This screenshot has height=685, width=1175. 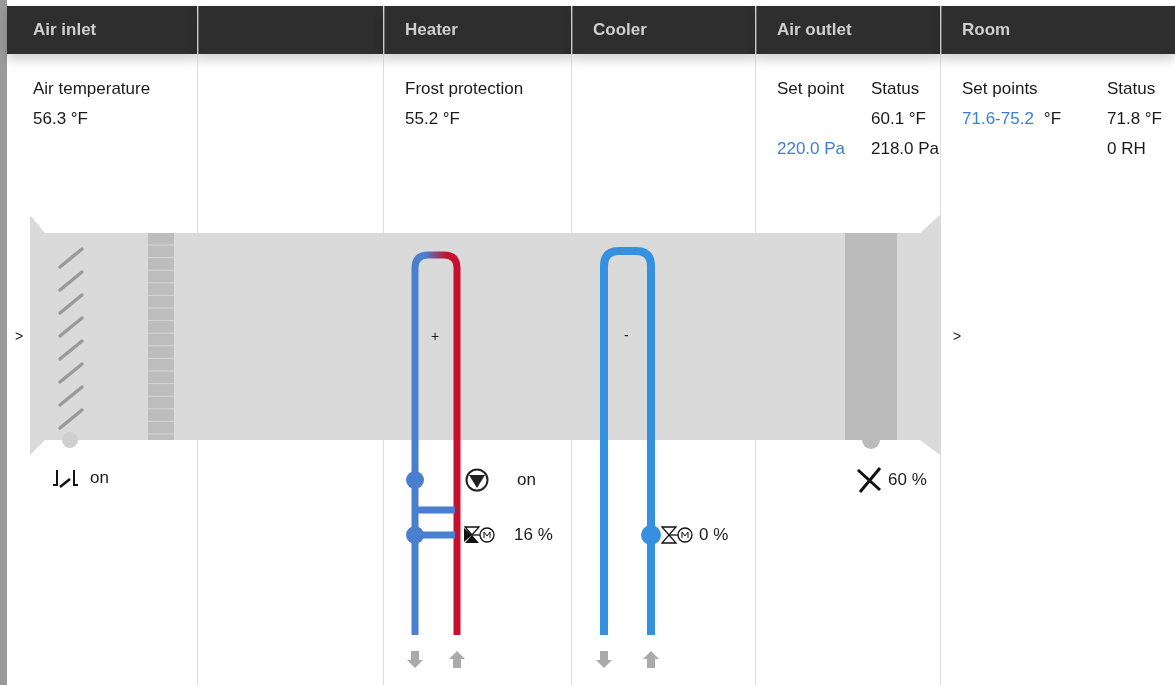 What do you see at coordinates (1052, 119) in the screenshot?
I see `setpoints-unit: °F` at bounding box center [1052, 119].